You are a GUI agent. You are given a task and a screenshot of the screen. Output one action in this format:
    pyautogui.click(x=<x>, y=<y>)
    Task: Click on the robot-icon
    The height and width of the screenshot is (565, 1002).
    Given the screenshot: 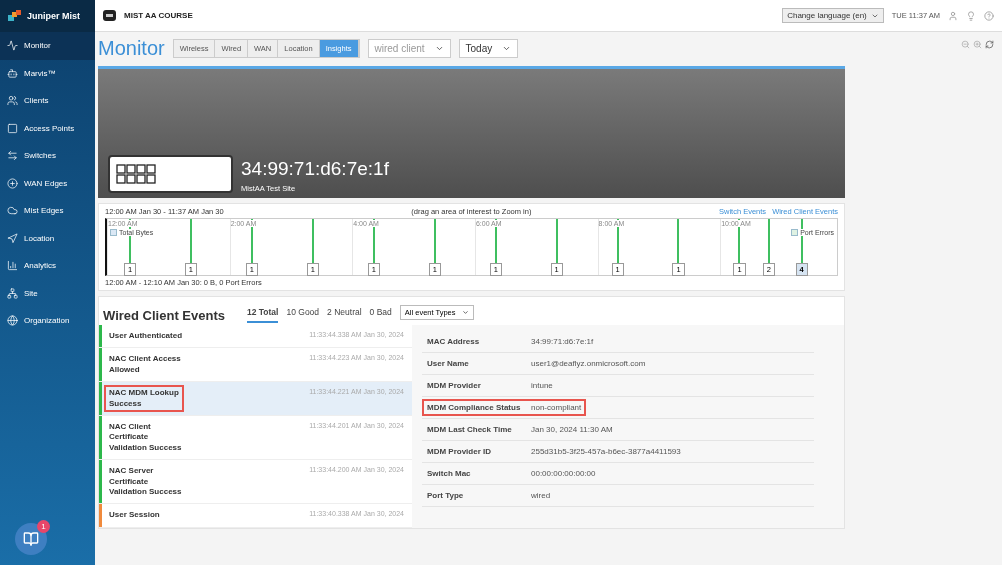 What is the action you would take?
    pyautogui.click(x=12, y=73)
    